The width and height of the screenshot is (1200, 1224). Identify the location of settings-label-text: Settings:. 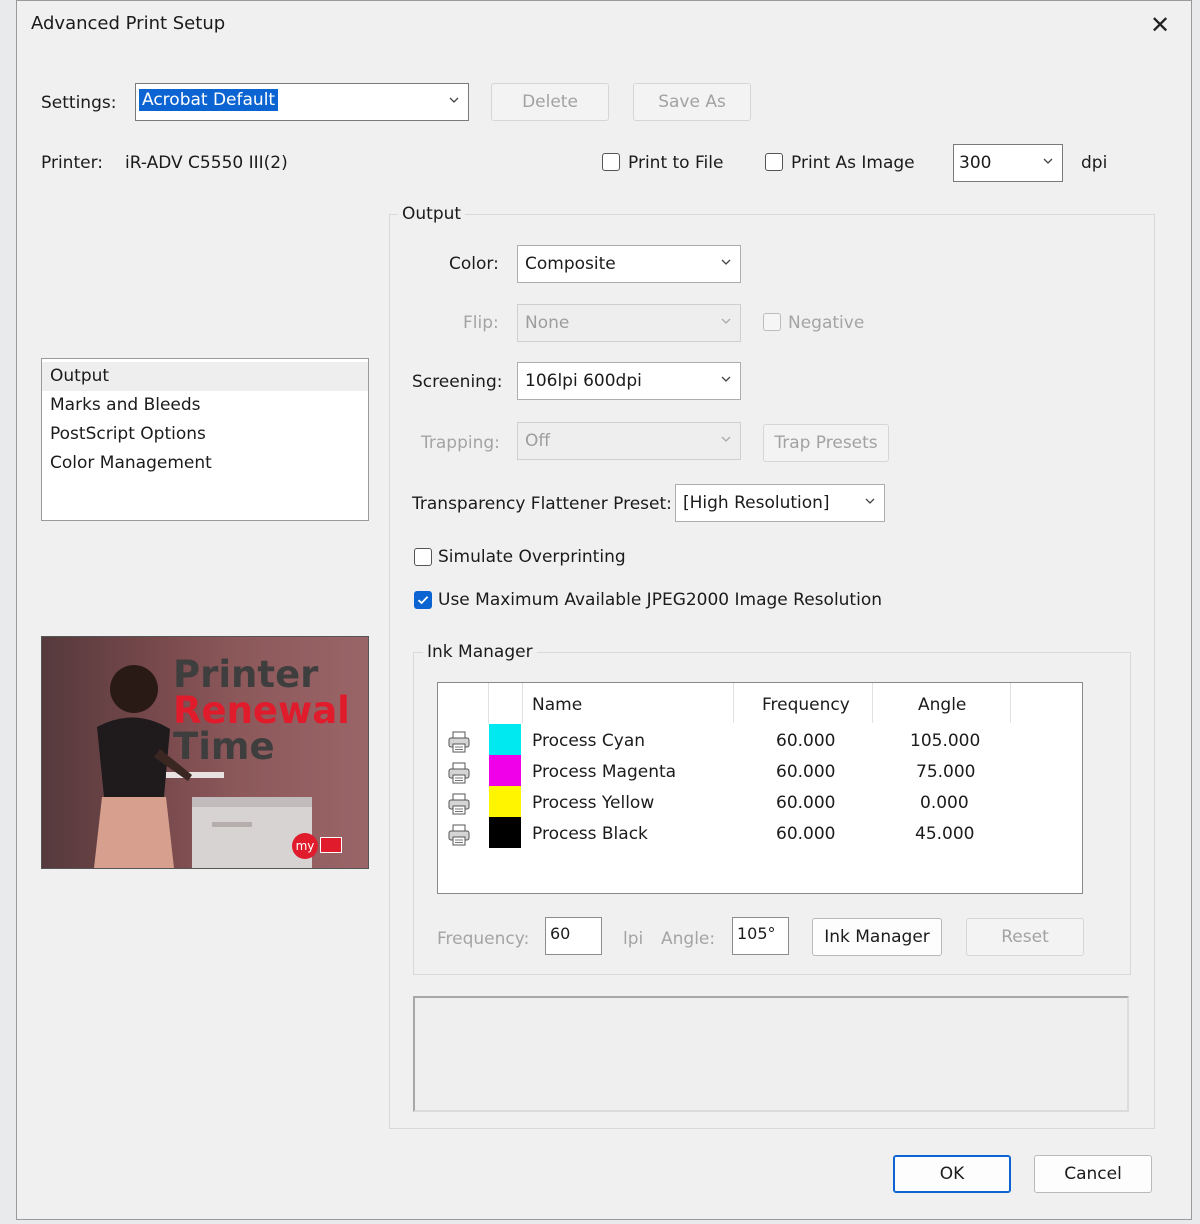
(79, 103).